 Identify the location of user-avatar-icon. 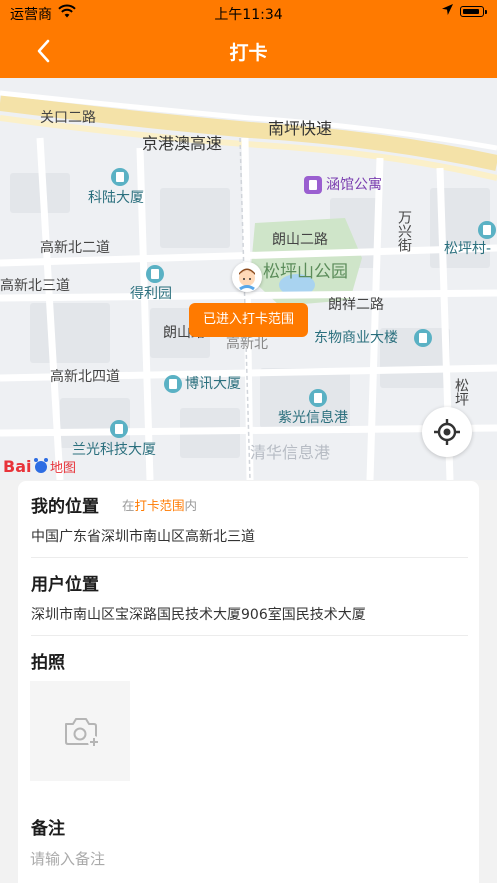
(247, 277).